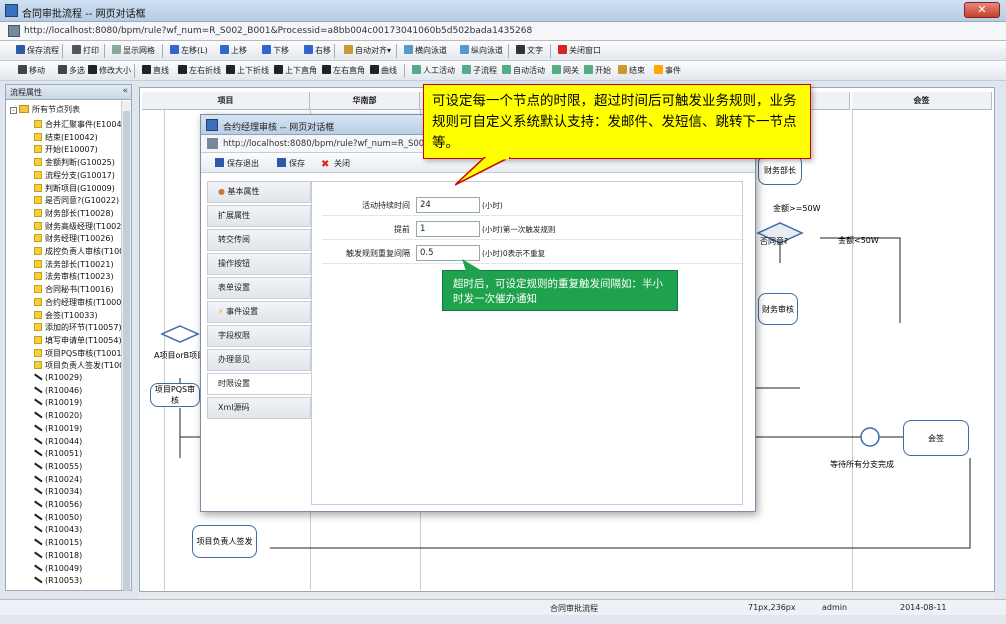 This screenshot has height=624, width=1006. Describe the element at coordinates (13, 110) in the screenshot. I see `expand-icon: -` at that location.